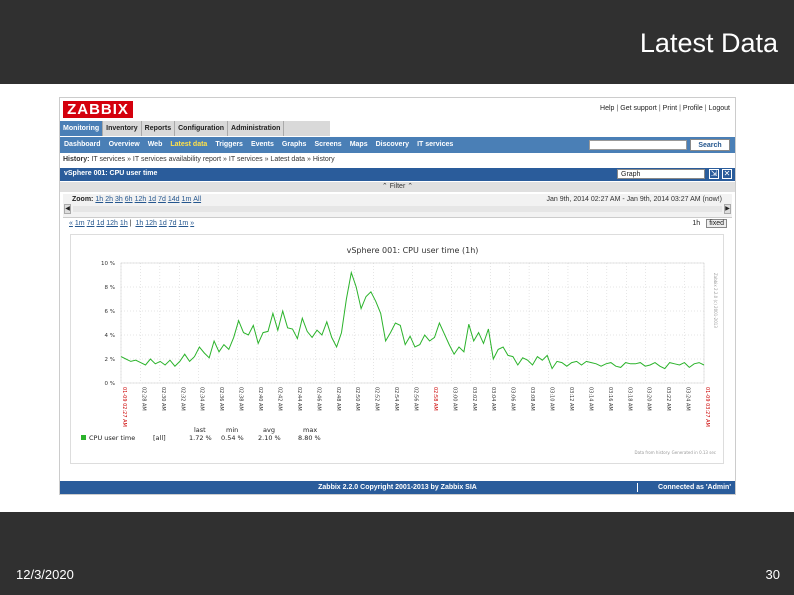  Describe the element at coordinates (174, 199) in the screenshot. I see `zoom-option-14d: 14d` at that location.